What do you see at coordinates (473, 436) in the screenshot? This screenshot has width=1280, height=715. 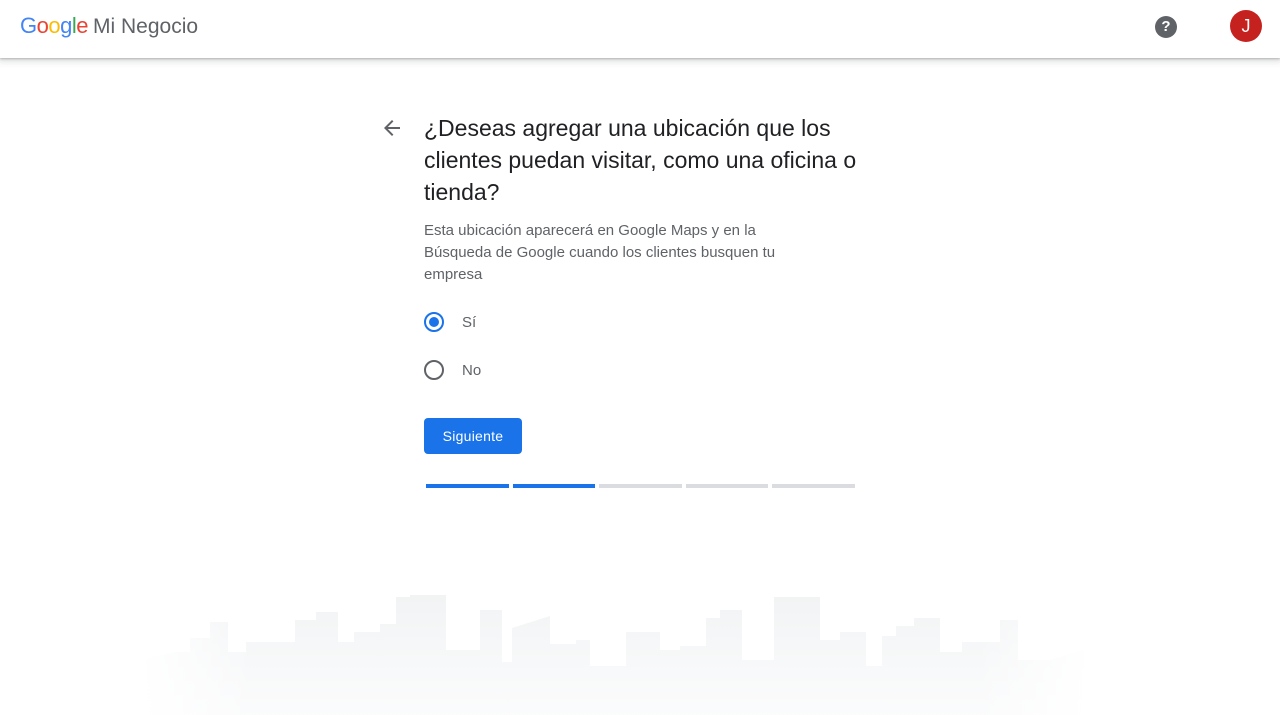 I see `next-button: Siguiente` at bounding box center [473, 436].